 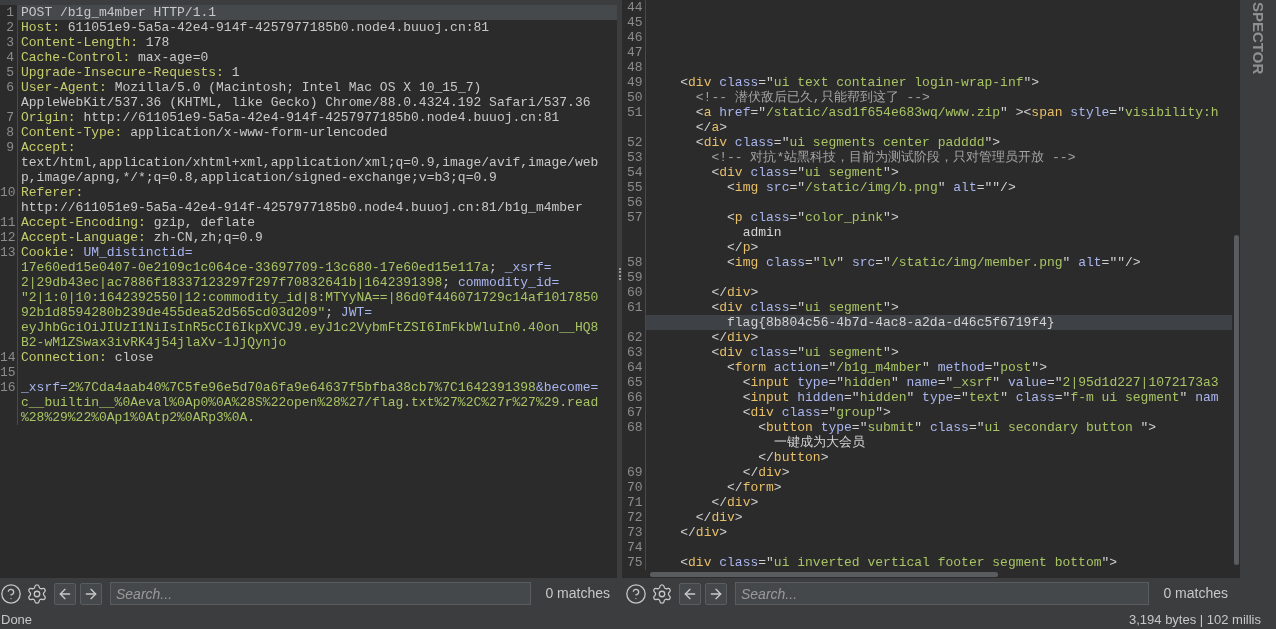 I want to click on code-line: http://611051e9-5a5a-42e4-914f-4257977185b0.node4.buuoj.cn:81/b1g_m4mber, so click(x=302, y=207).